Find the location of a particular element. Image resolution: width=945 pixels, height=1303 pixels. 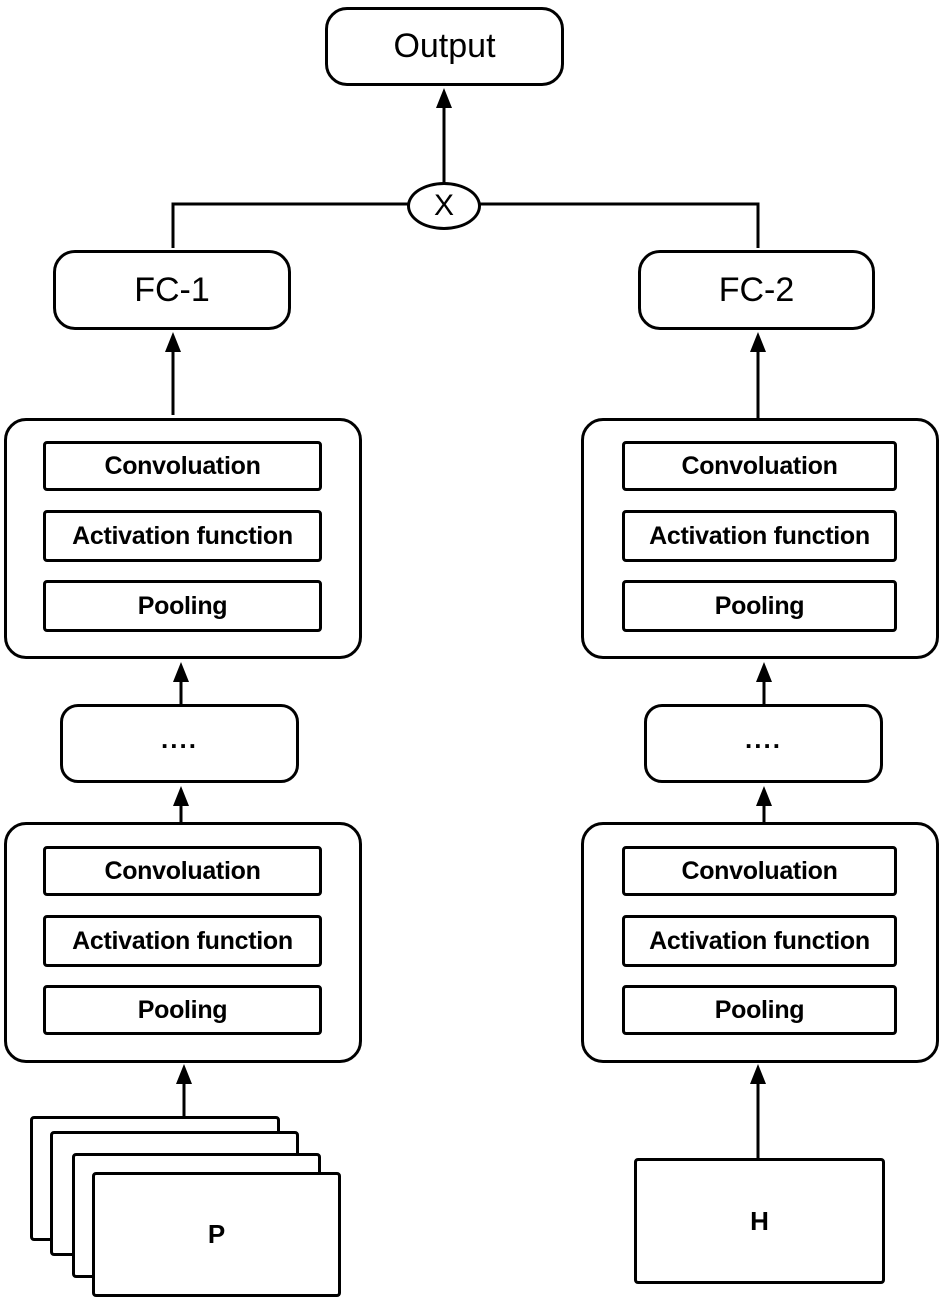

fc2-label: FC-2 is located at coordinates (756, 289).